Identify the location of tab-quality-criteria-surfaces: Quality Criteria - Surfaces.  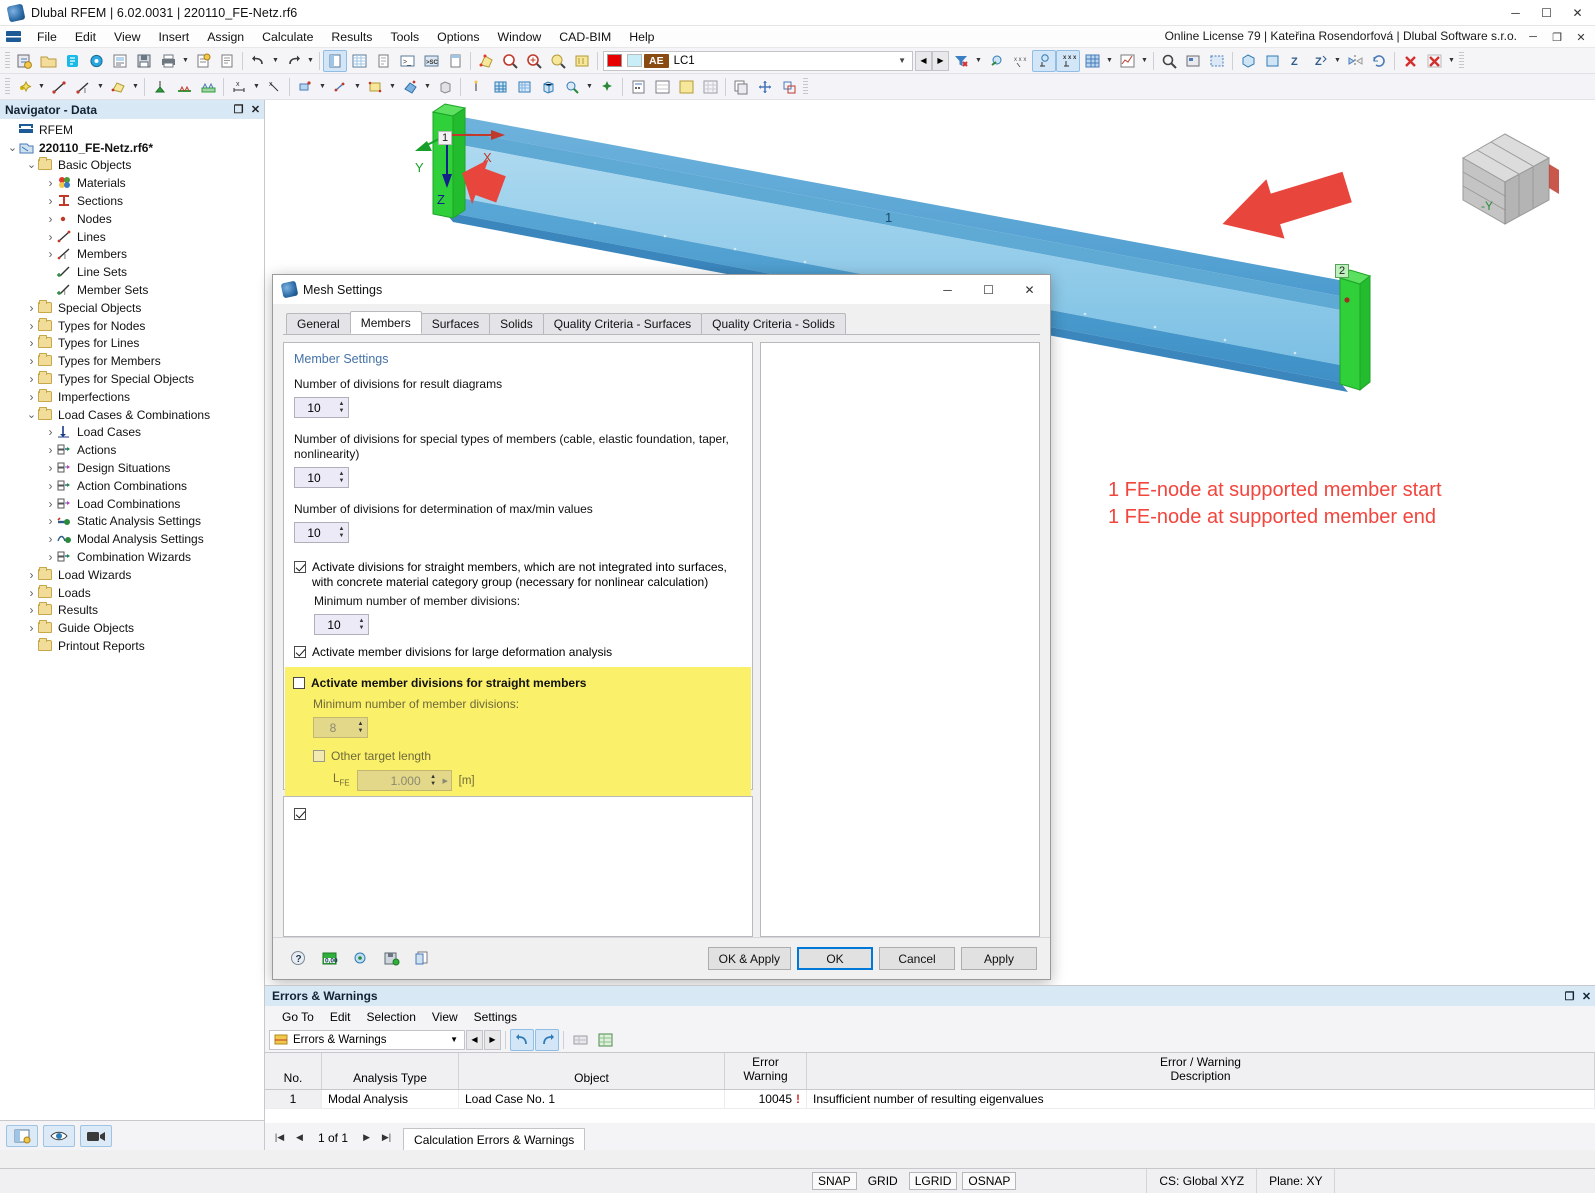
(622, 323).